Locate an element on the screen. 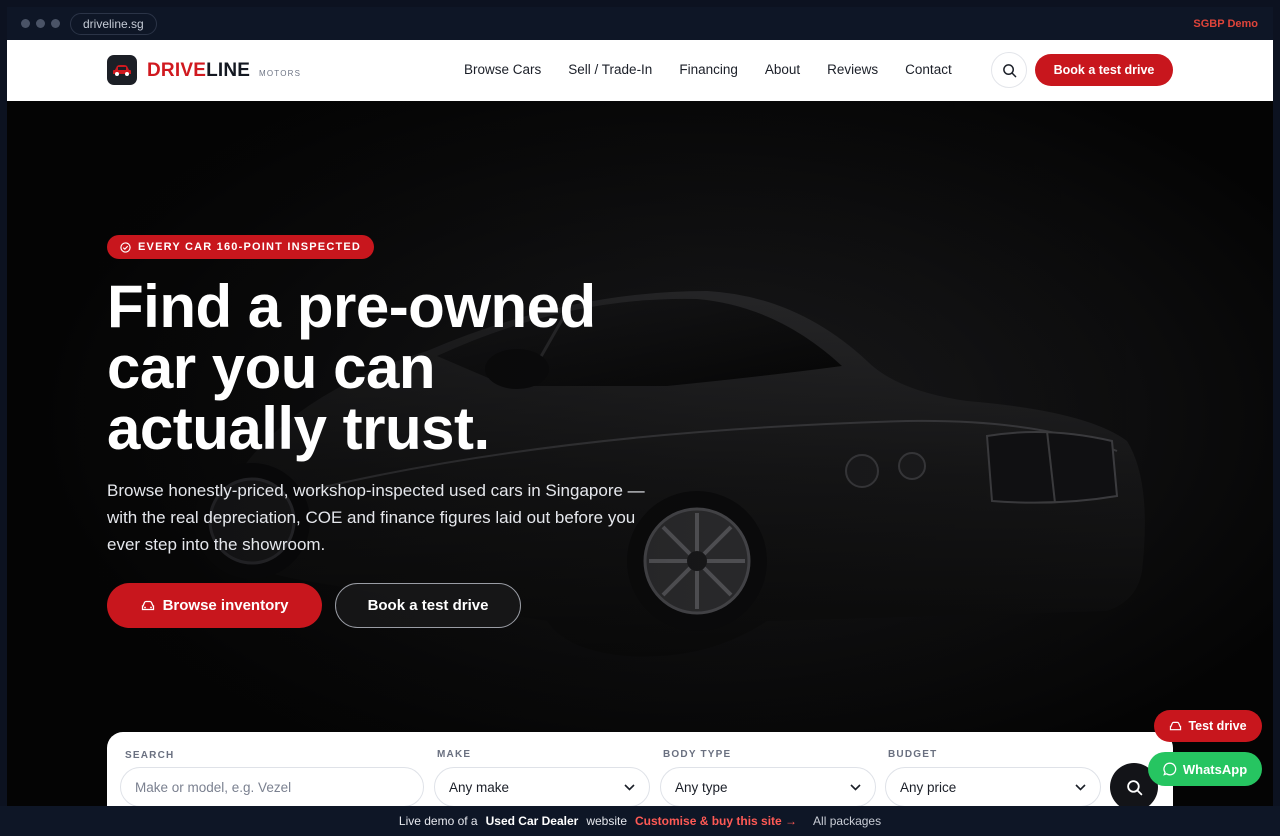 The height and width of the screenshot is (836, 1280). budget-label: BUDGET is located at coordinates (913, 754).